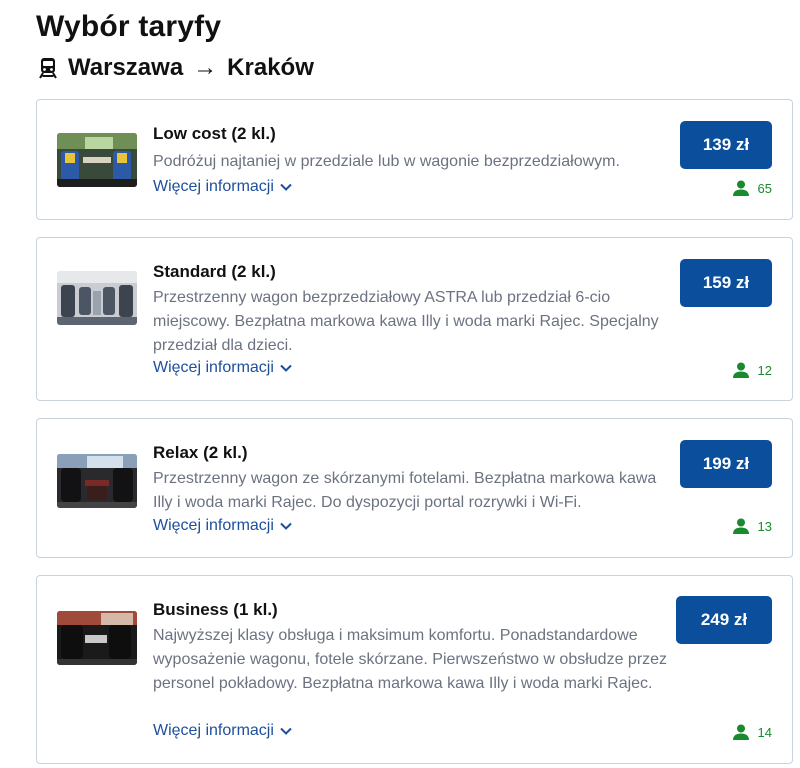 The image size is (800, 768). What do you see at coordinates (214, 271) in the screenshot?
I see `fare-name: Standard (2 kl.)` at bounding box center [214, 271].